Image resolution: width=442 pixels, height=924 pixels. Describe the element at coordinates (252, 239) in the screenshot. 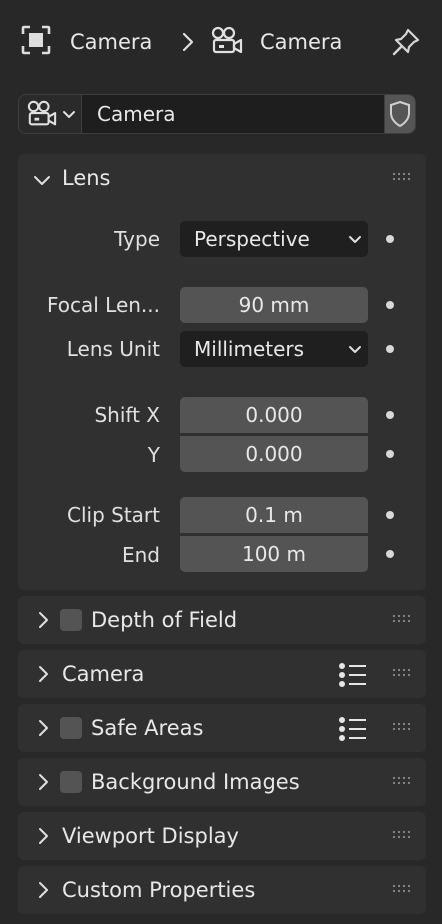

I see `lens-type-value: Perspective` at that location.